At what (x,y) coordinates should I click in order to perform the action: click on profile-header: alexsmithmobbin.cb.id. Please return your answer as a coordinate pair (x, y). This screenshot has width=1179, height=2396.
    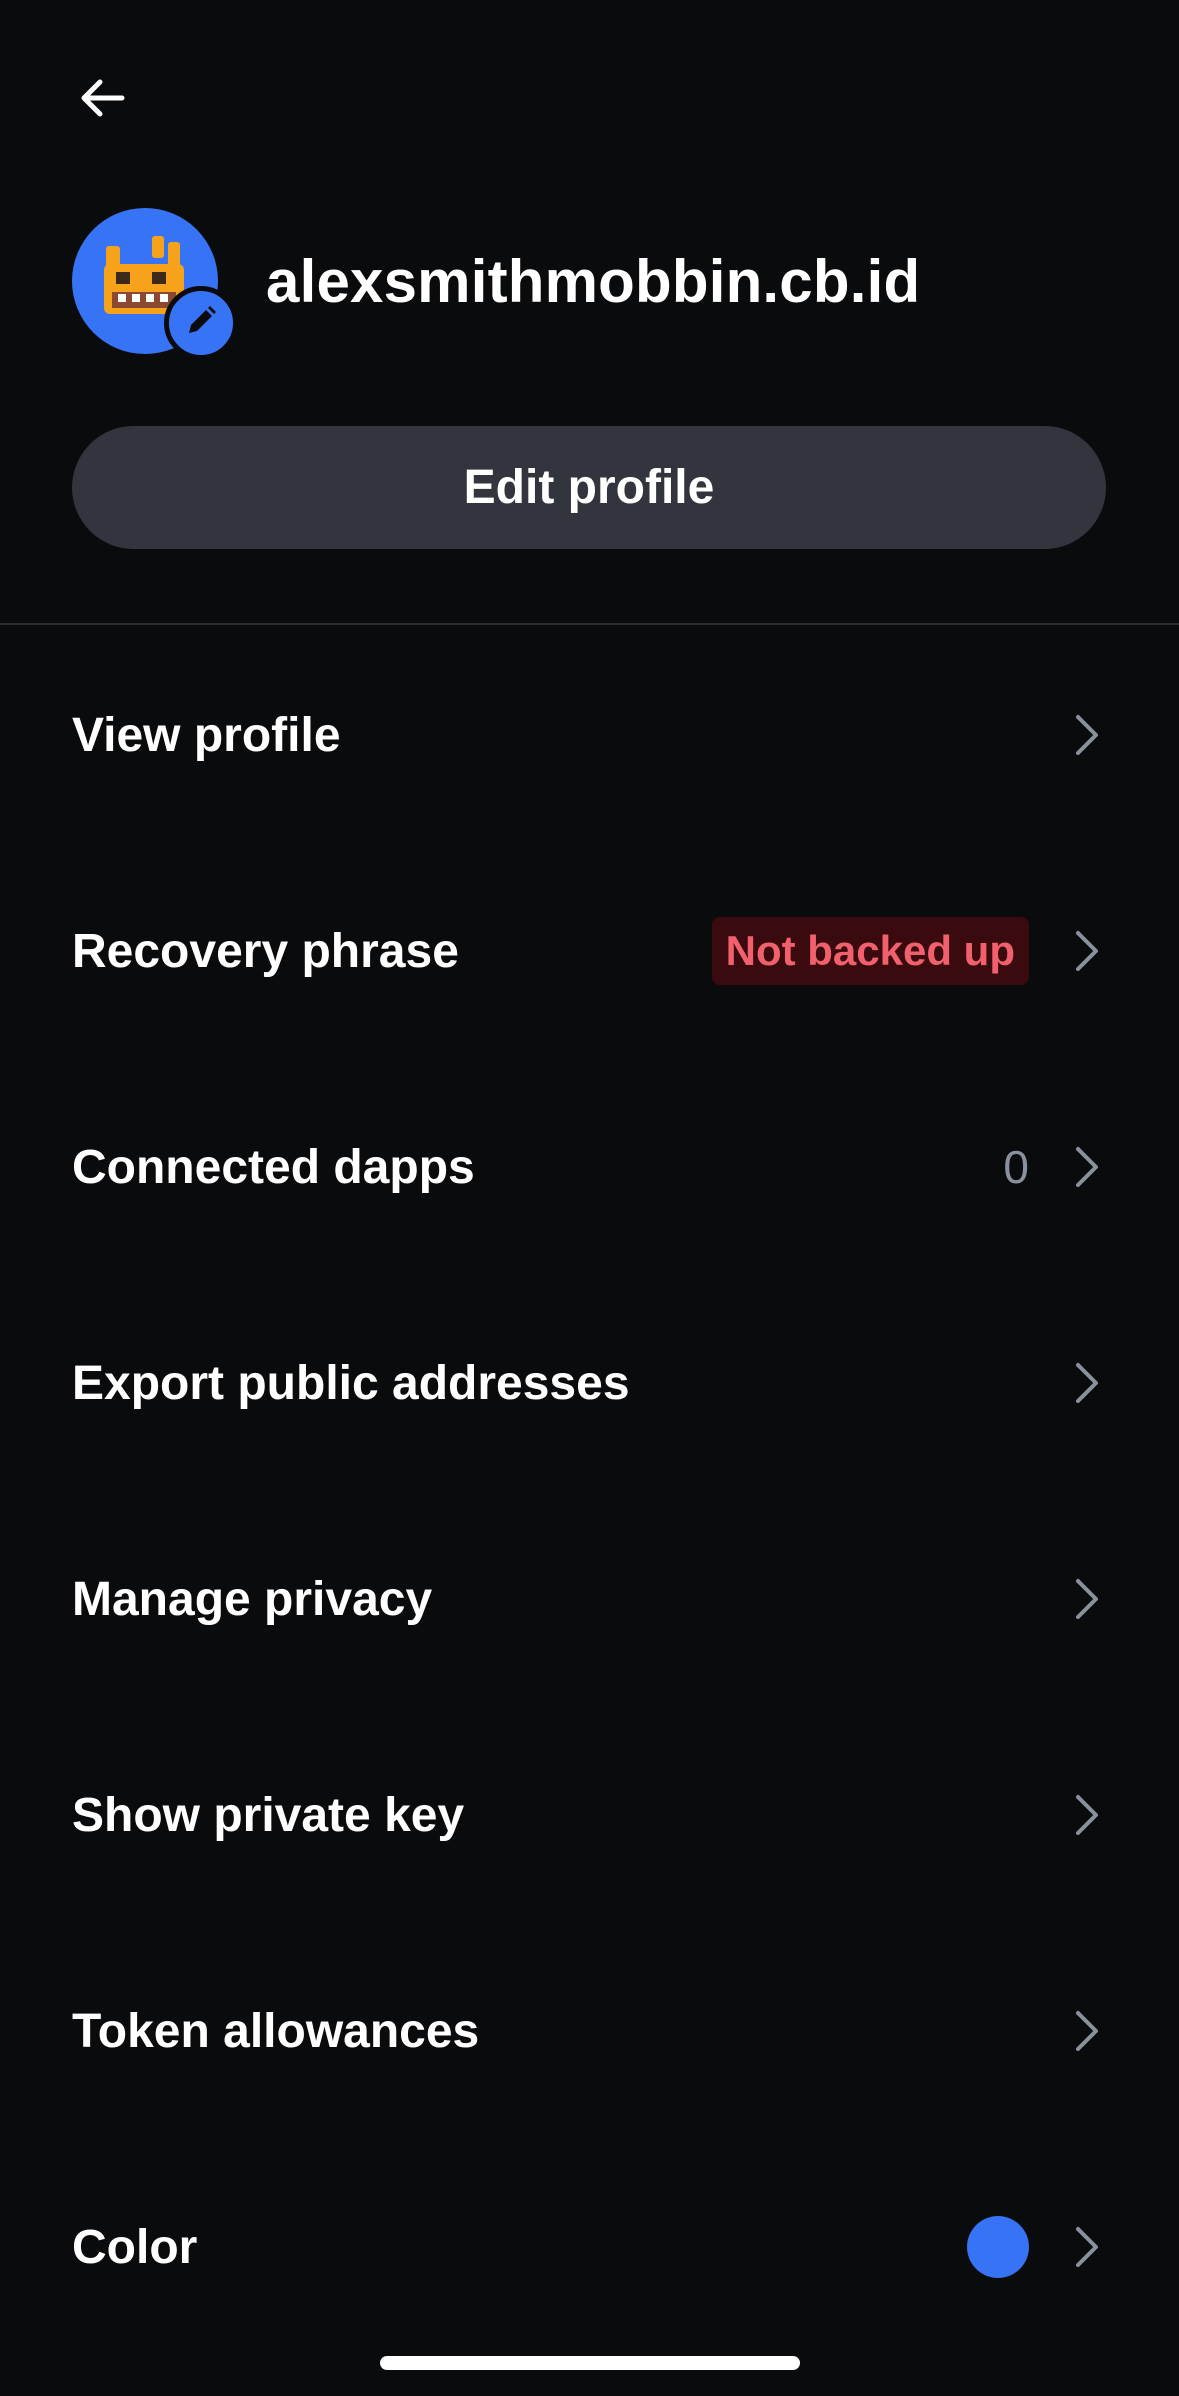
    Looking at the image, I should click on (496, 284).